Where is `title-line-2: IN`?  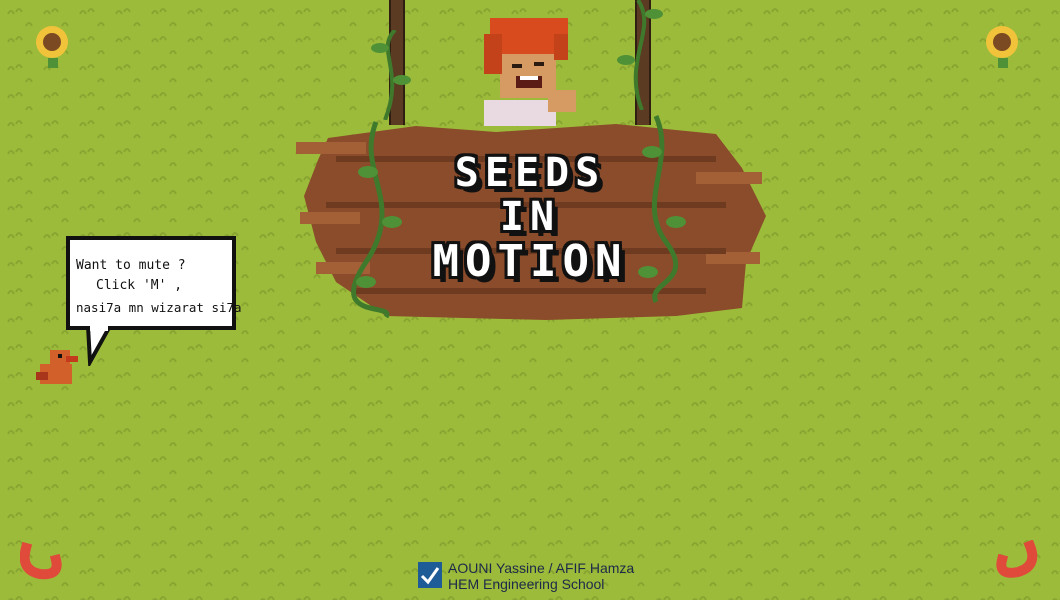 title-line-2: IN is located at coordinates (530, 217).